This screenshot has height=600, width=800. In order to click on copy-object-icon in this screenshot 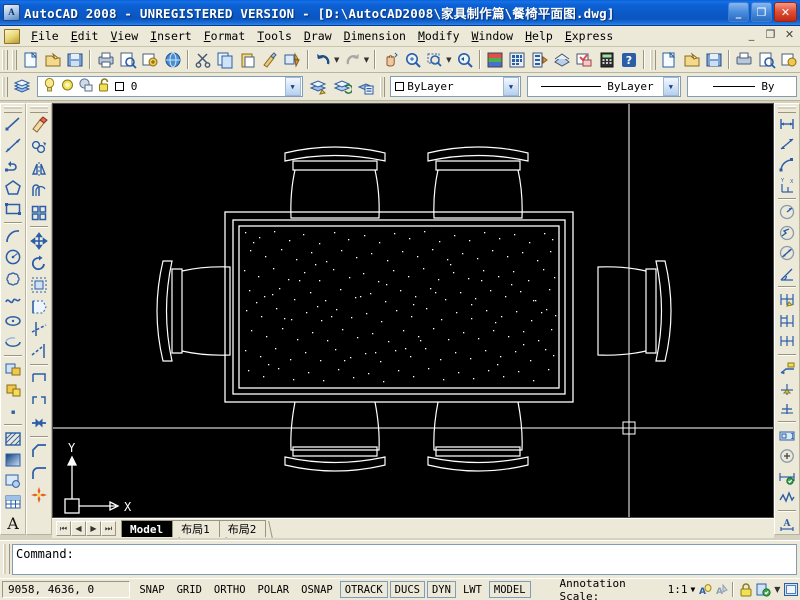, I will do `click(39, 147)`.